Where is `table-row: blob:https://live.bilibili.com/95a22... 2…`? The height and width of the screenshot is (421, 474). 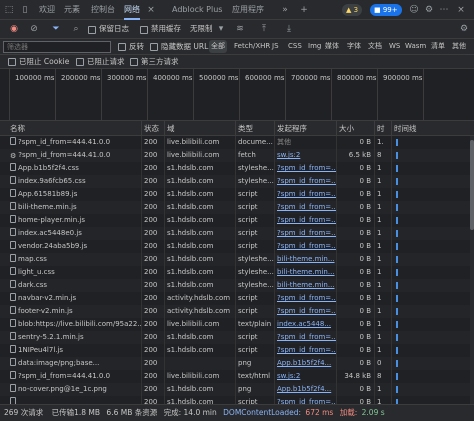 table-row: blob:https://live.bilibili.com/95a22... 2… is located at coordinates (235, 324).